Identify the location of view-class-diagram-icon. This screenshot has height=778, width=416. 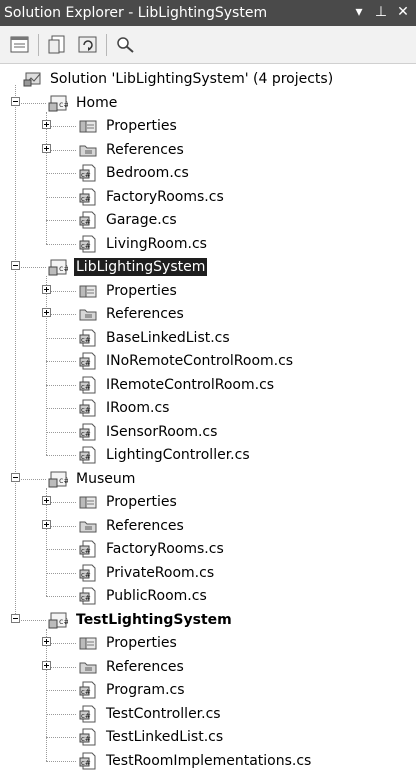
(126, 45).